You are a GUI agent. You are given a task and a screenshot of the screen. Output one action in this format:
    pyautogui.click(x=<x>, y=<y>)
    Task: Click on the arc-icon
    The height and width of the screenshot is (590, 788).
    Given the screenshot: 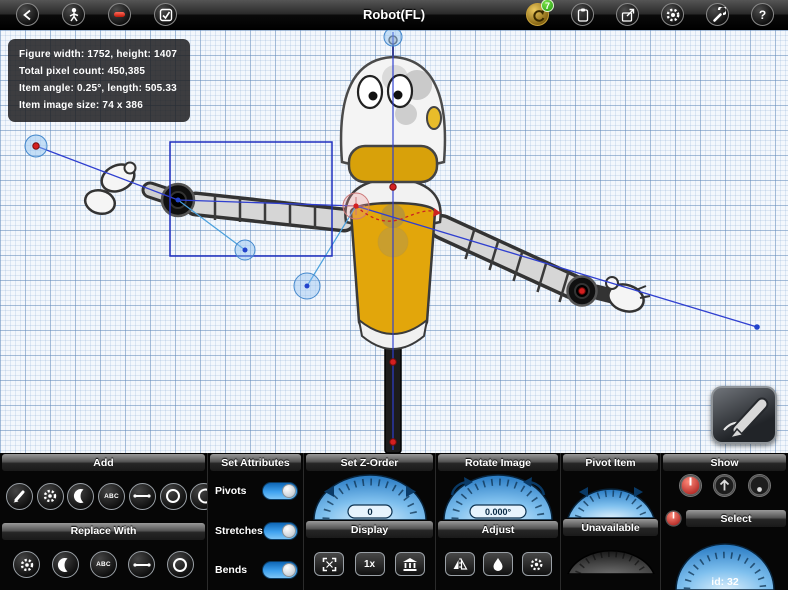 What is the action you would take?
    pyautogui.click(x=202, y=496)
    